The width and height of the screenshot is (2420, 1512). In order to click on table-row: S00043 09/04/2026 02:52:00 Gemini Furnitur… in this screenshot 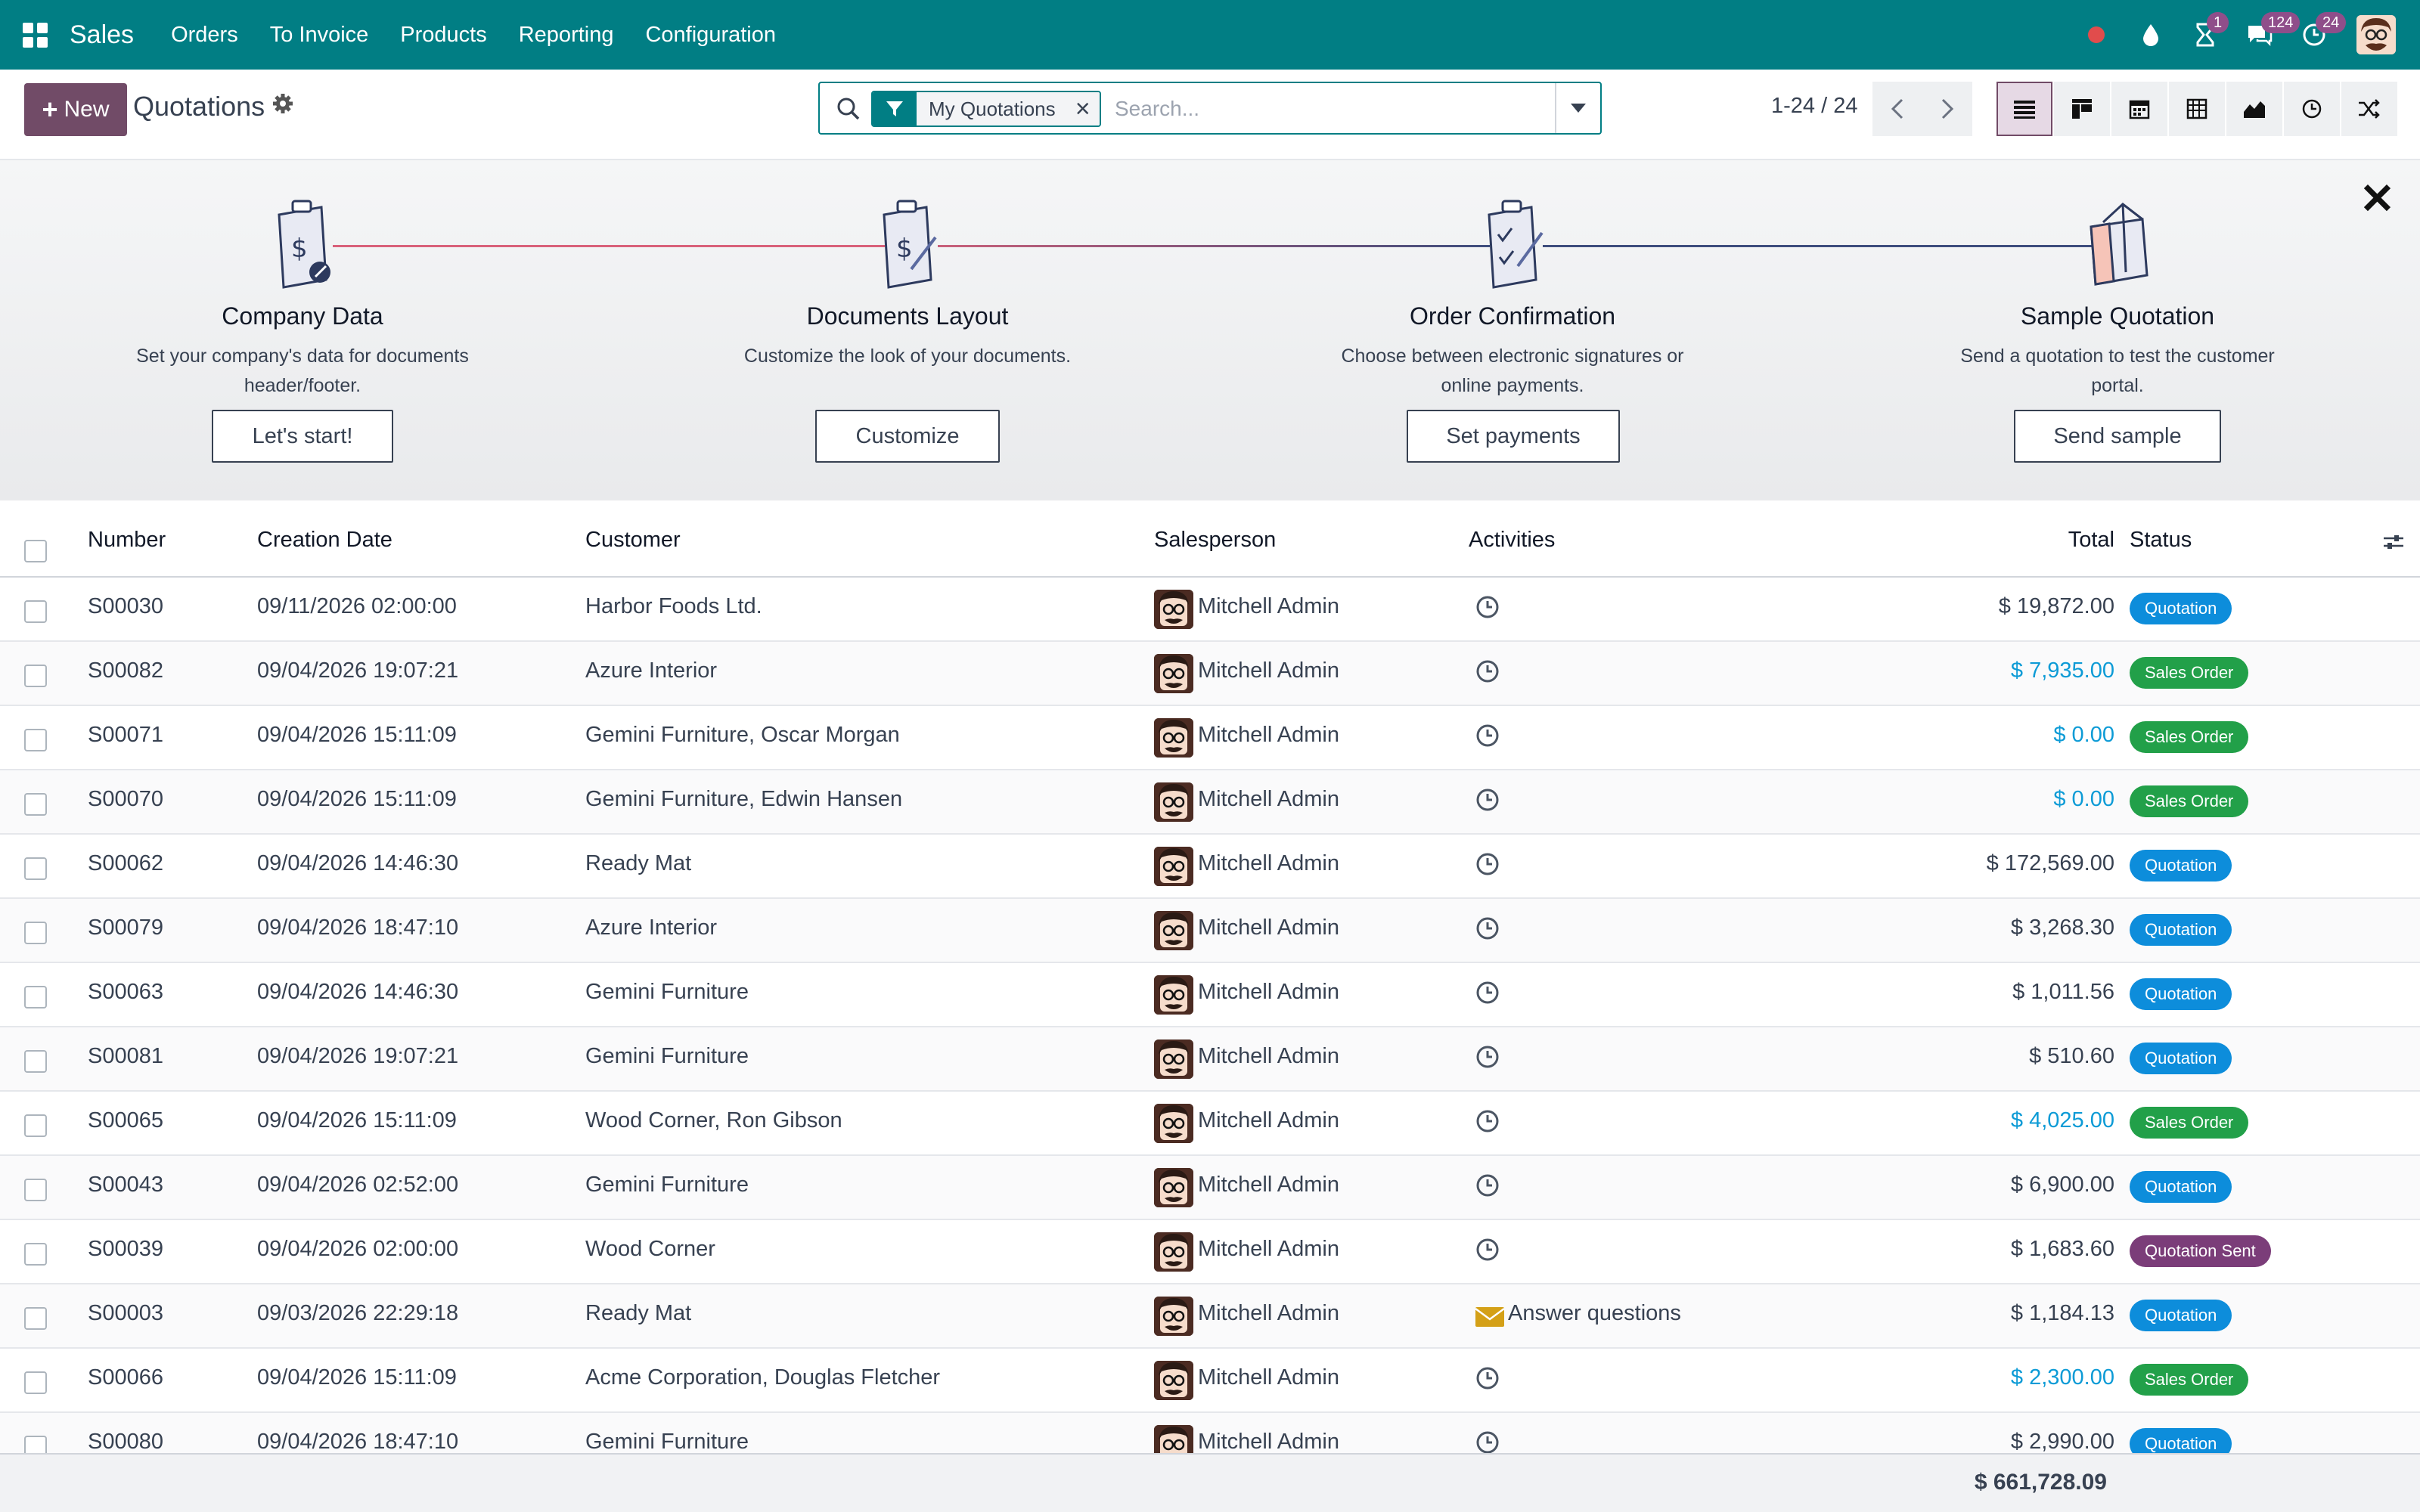, I will do `click(1210, 1188)`.